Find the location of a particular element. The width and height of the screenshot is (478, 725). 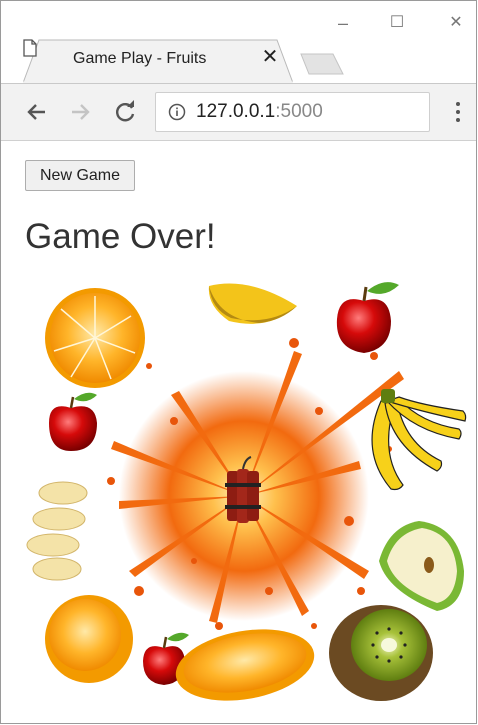

banana-slices-icon is located at coordinates (57, 531).